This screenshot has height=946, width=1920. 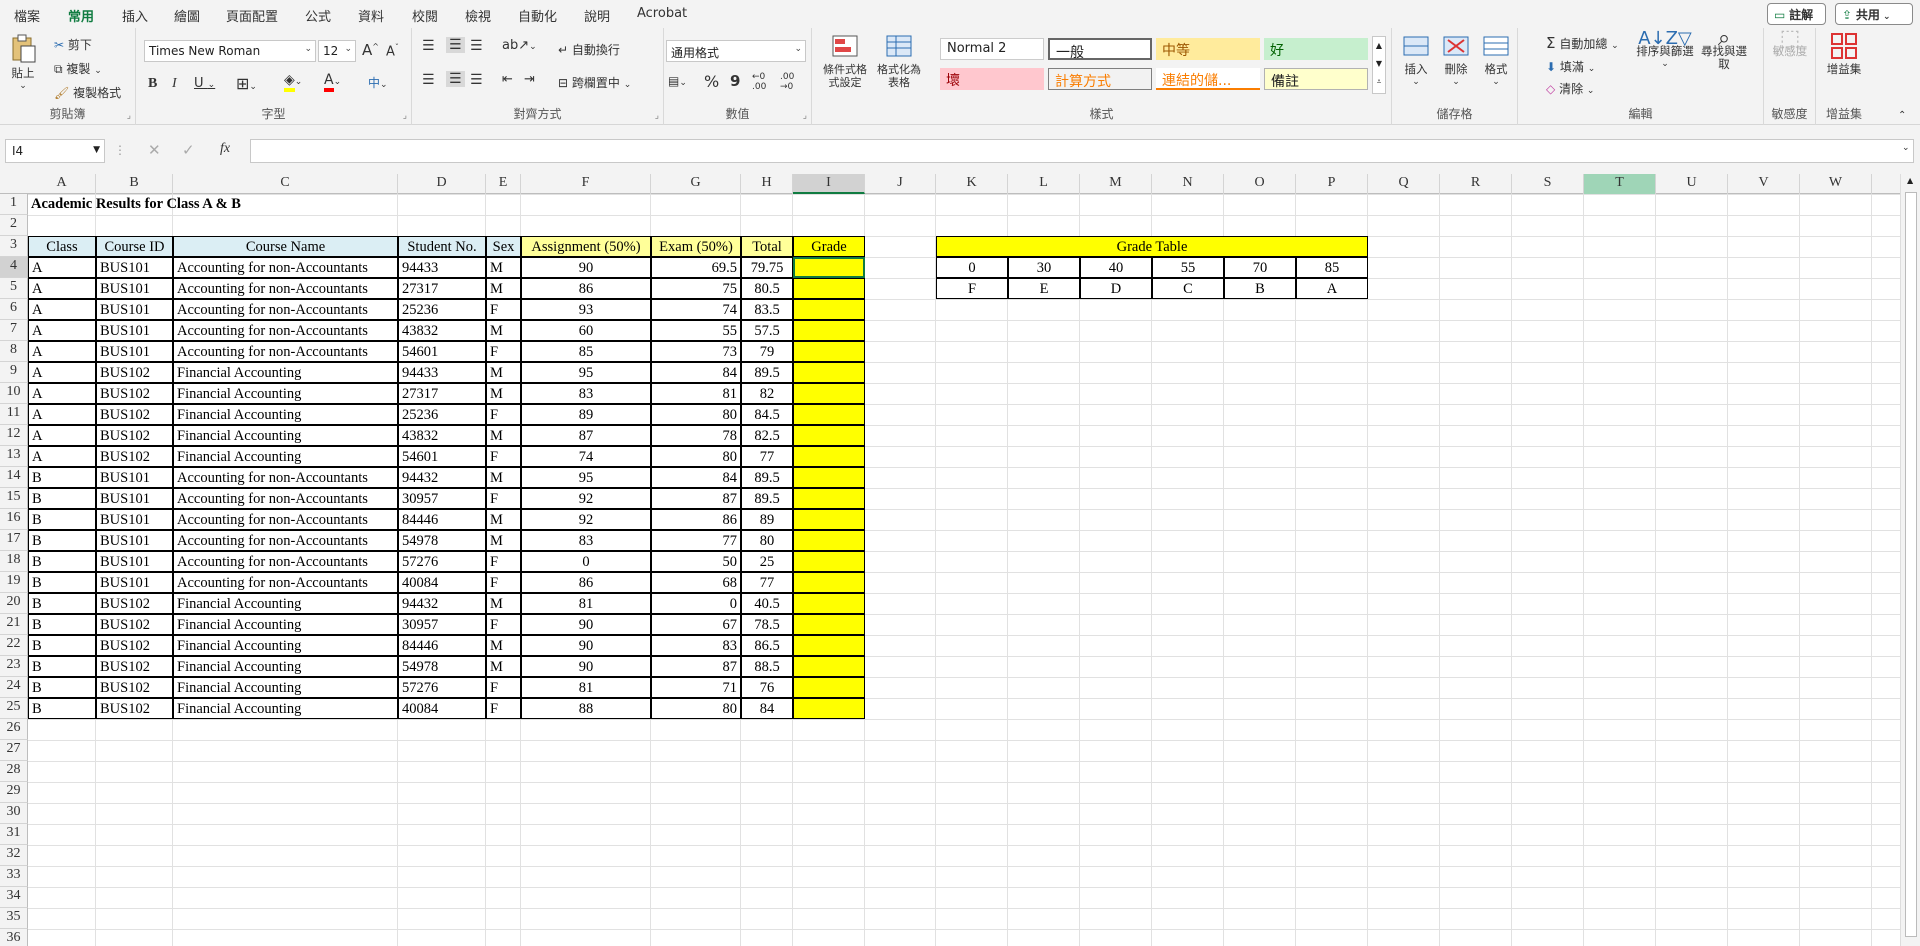 I want to click on row-header-14: 14, so click(x=14, y=477).